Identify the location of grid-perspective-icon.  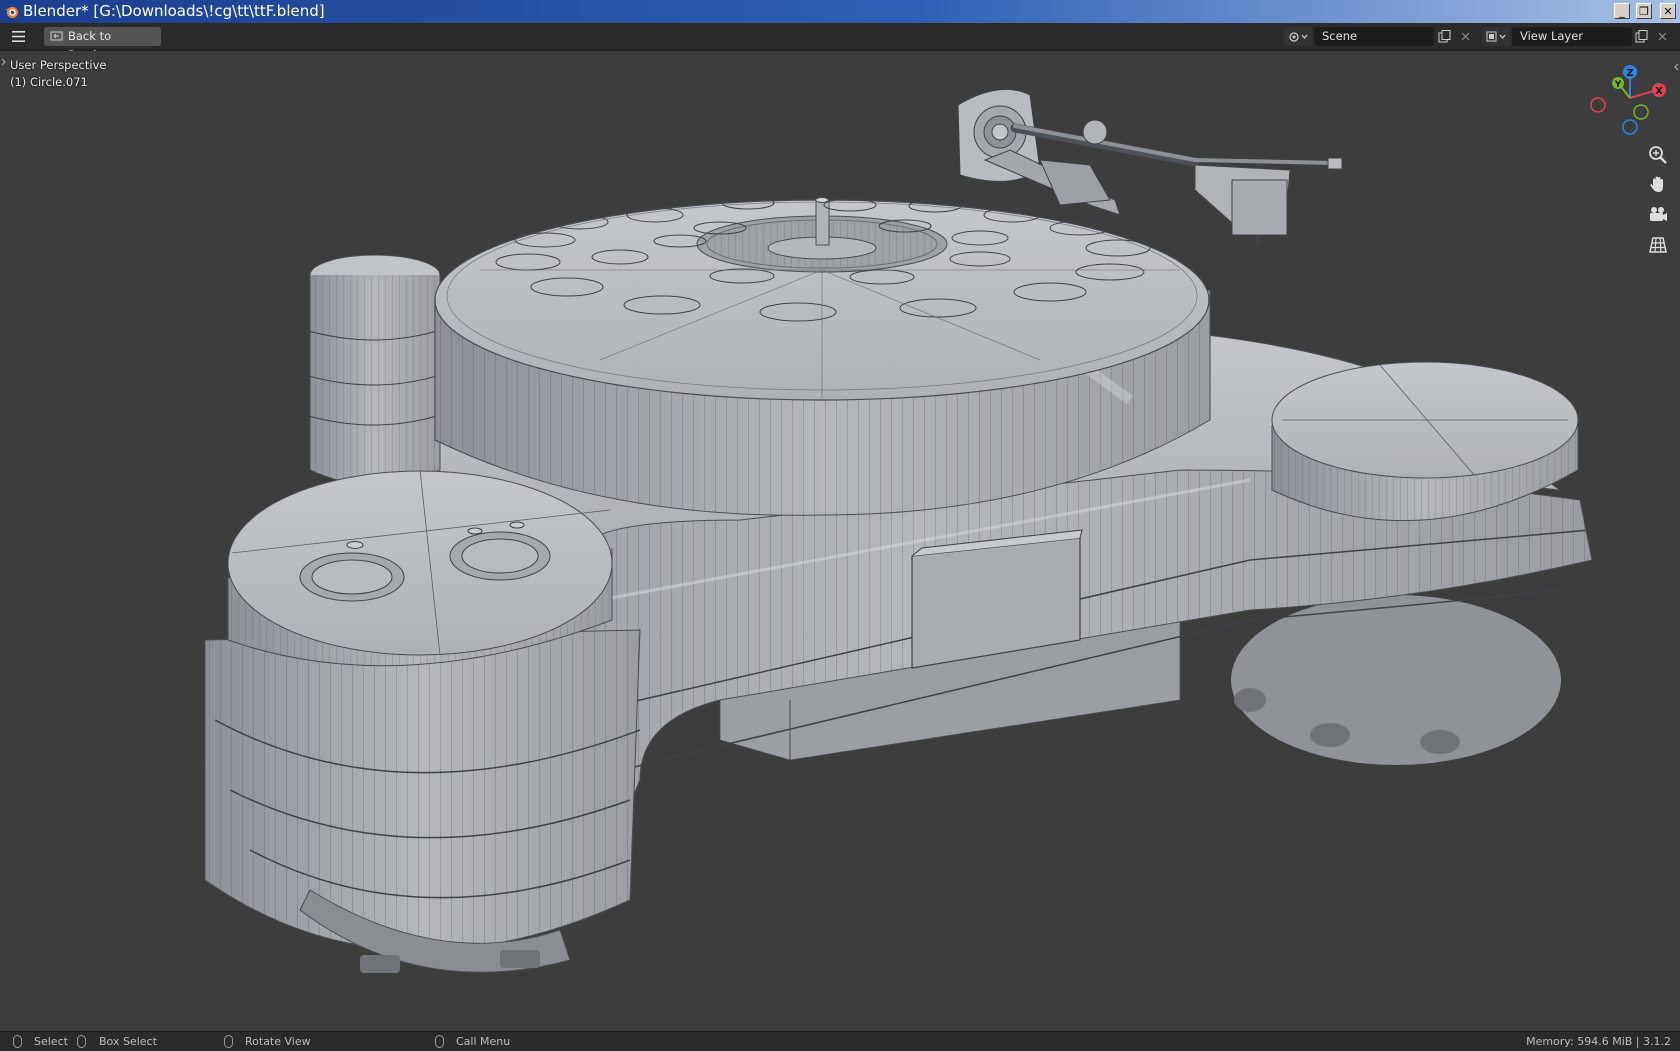
(1658, 245).